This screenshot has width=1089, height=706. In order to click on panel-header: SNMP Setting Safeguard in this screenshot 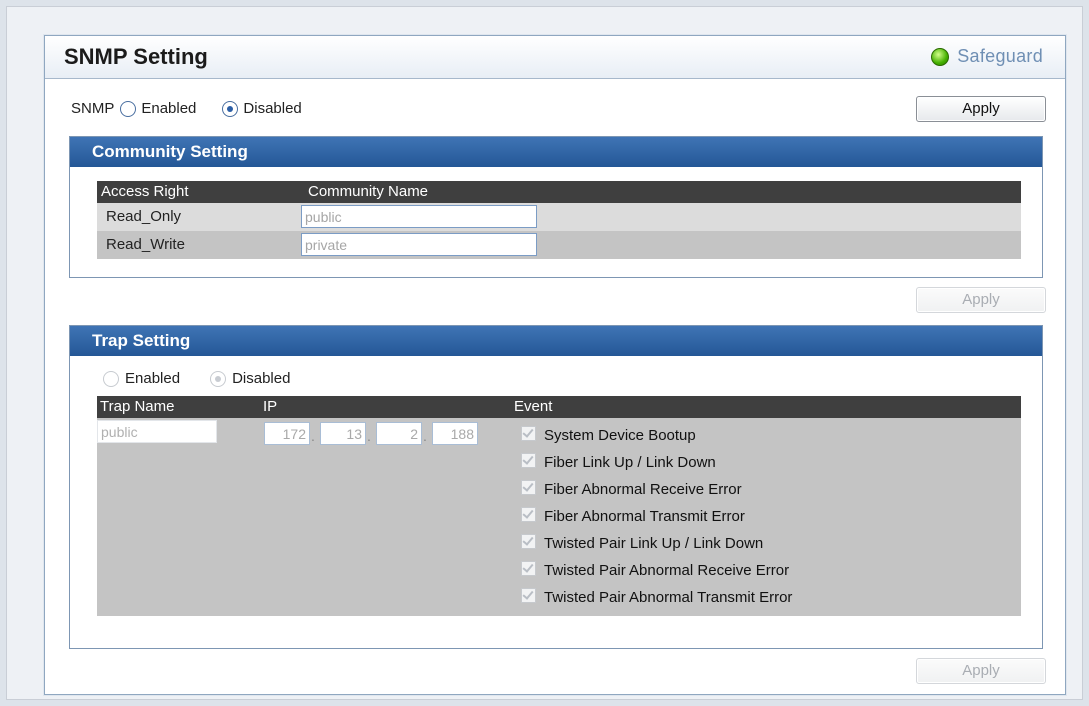, I will do `click(555, 57)`.